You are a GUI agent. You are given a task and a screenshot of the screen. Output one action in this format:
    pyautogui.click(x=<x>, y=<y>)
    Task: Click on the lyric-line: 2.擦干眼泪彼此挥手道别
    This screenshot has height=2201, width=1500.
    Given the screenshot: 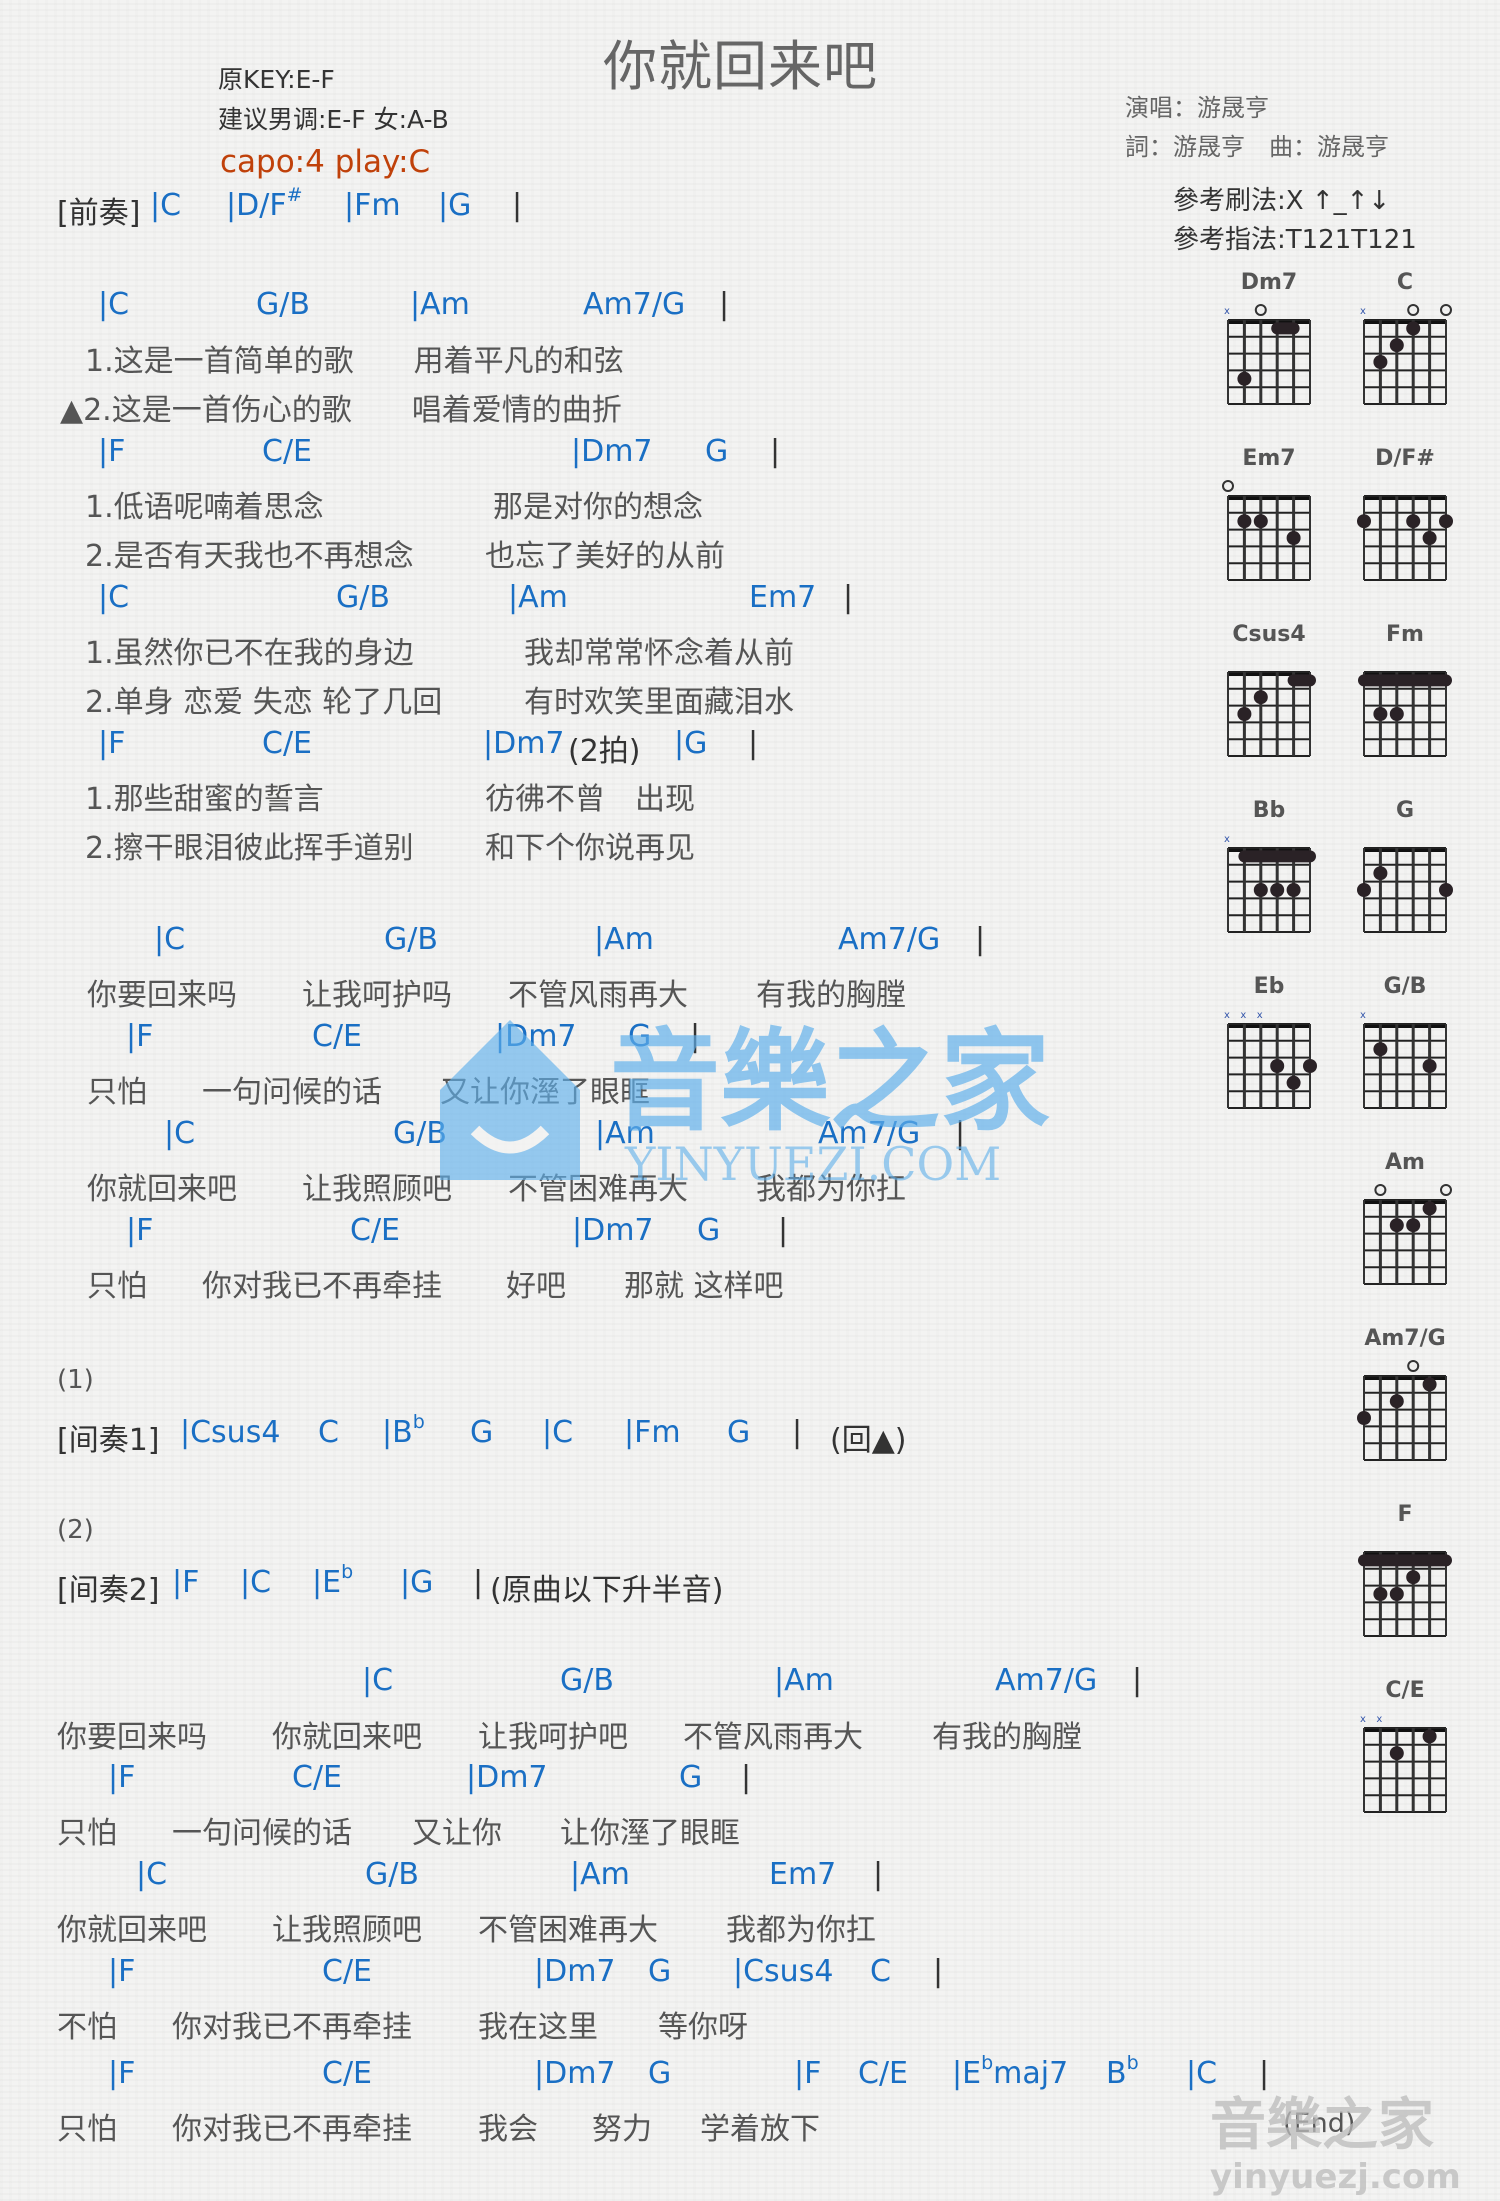 What is the action you would take?
    pyautogui.click(x=249, y=848)
    